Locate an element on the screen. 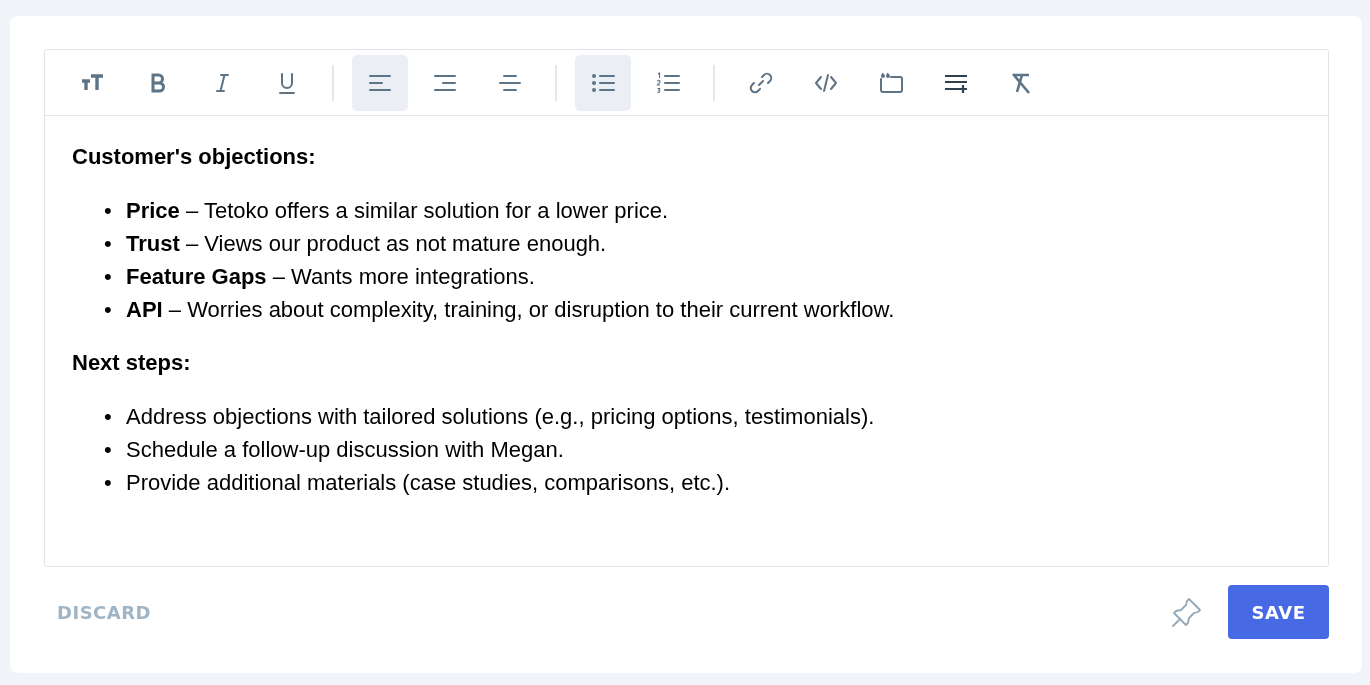  section-heading: Next steps: is located at coordinates (132, 363).